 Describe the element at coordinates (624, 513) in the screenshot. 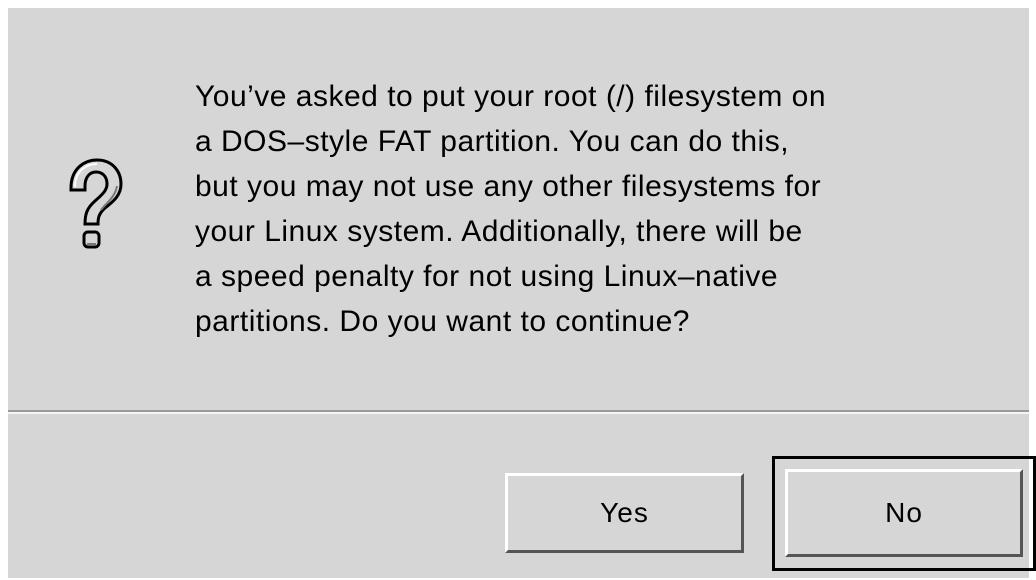

I see `yes-button: Yes` at that location.